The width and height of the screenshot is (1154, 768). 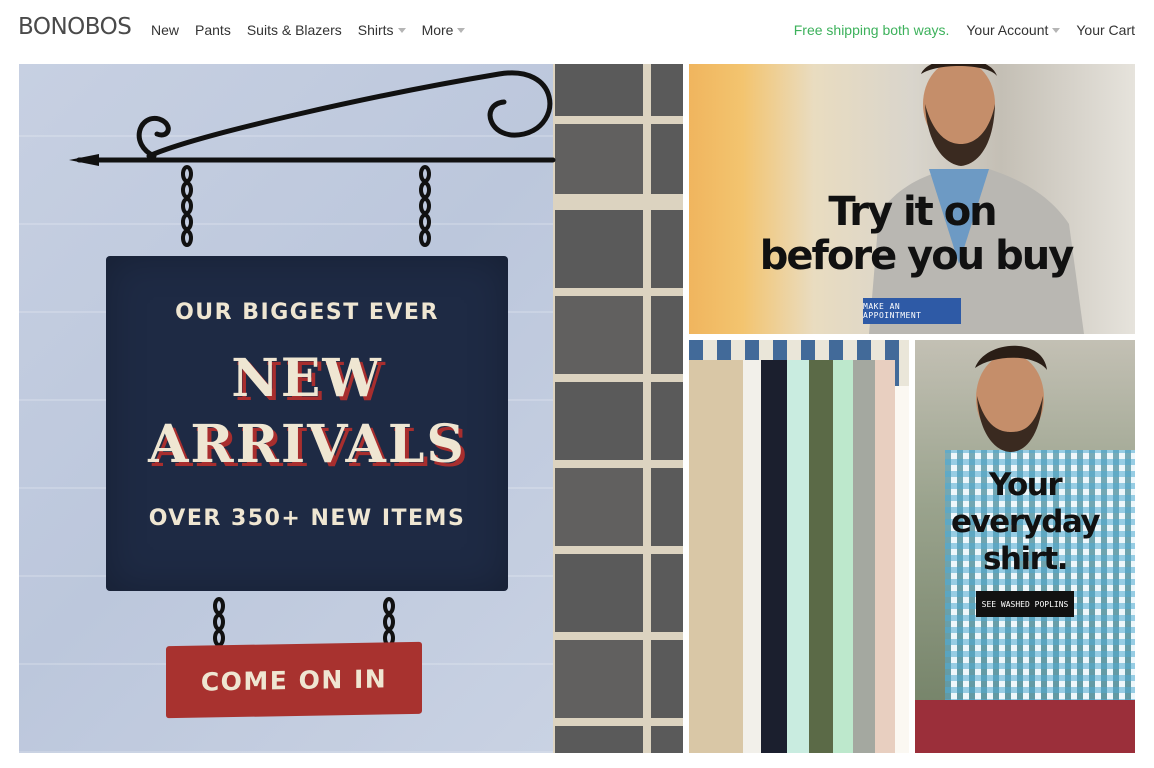 What do you see at coordinates (798, 556) in the screenshot?
I see `pant-mint` at bounding box center [798, 556].